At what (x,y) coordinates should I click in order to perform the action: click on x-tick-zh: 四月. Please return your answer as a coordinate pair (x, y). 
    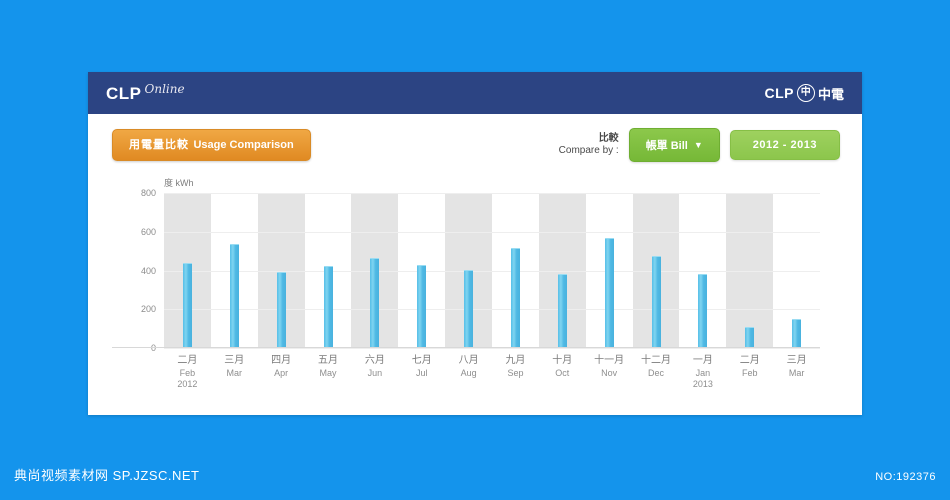
    Looking at the image, I should click on (281, 360).